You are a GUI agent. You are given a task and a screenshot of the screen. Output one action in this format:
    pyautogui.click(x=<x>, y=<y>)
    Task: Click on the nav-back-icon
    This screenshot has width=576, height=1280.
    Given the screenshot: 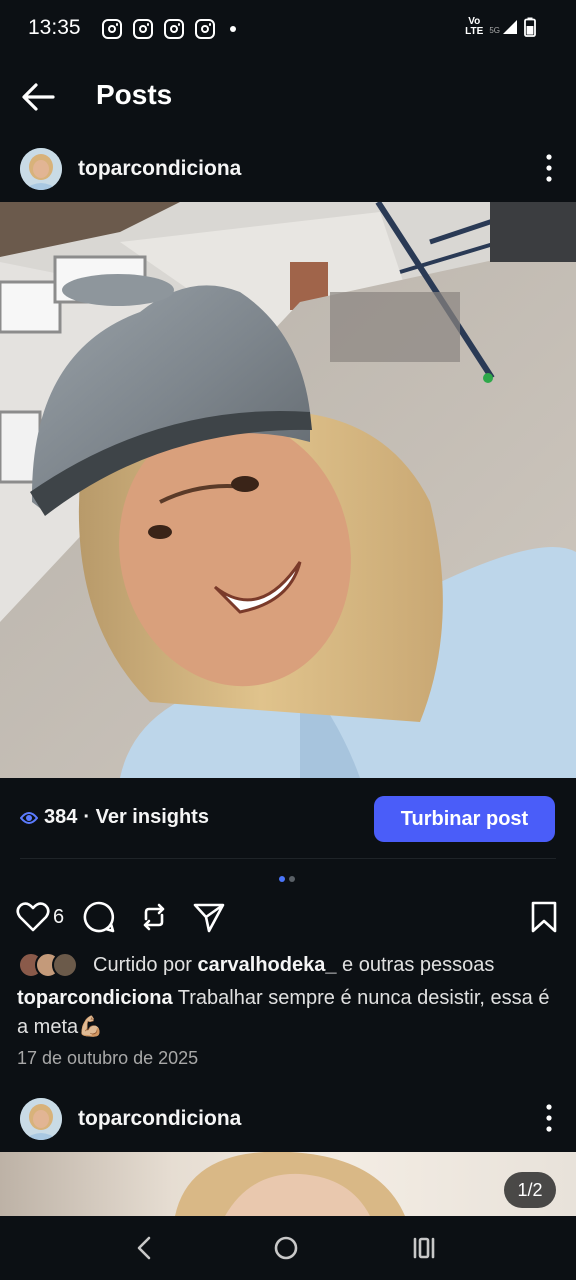 What is the action you would take?
    pyautogui.click(x=144, y=1248)
    